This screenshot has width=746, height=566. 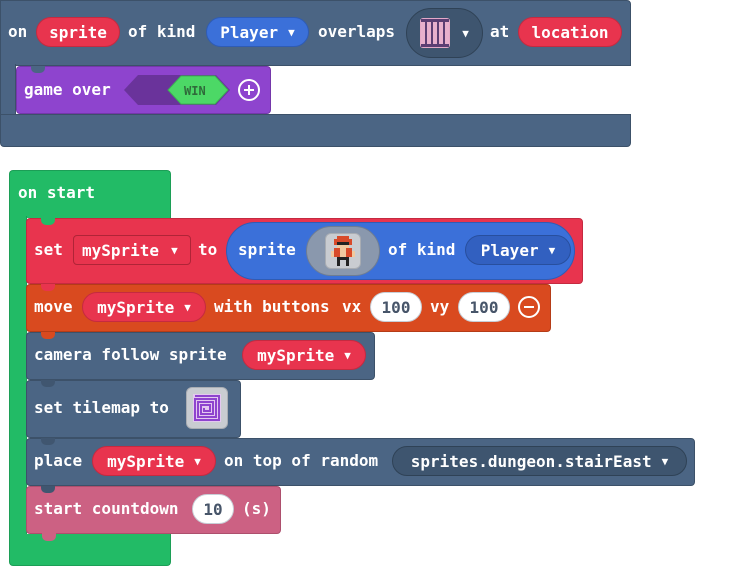 I want to click on location-variable-label: location, so click(x=570, y=32).